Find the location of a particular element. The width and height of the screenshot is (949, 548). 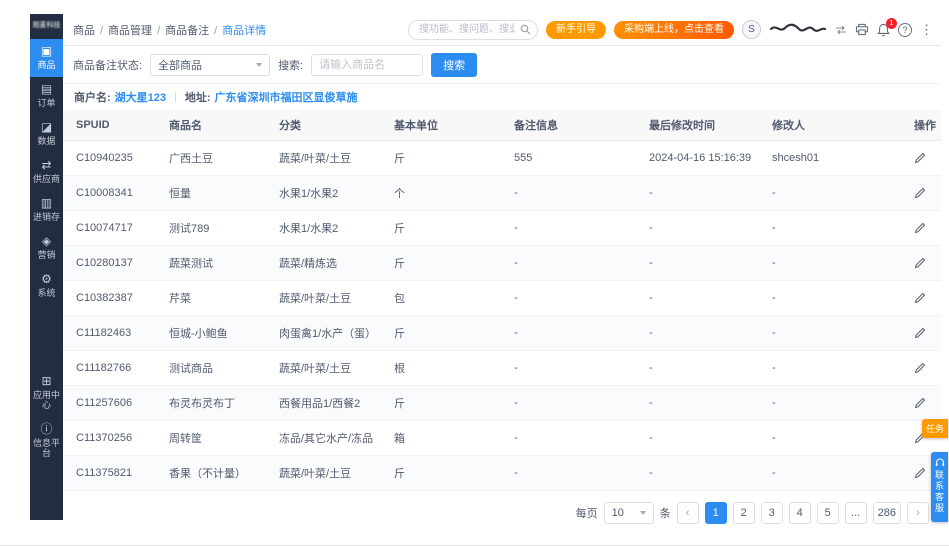

per-page-select: 10 is located at coordinates (628, 513).